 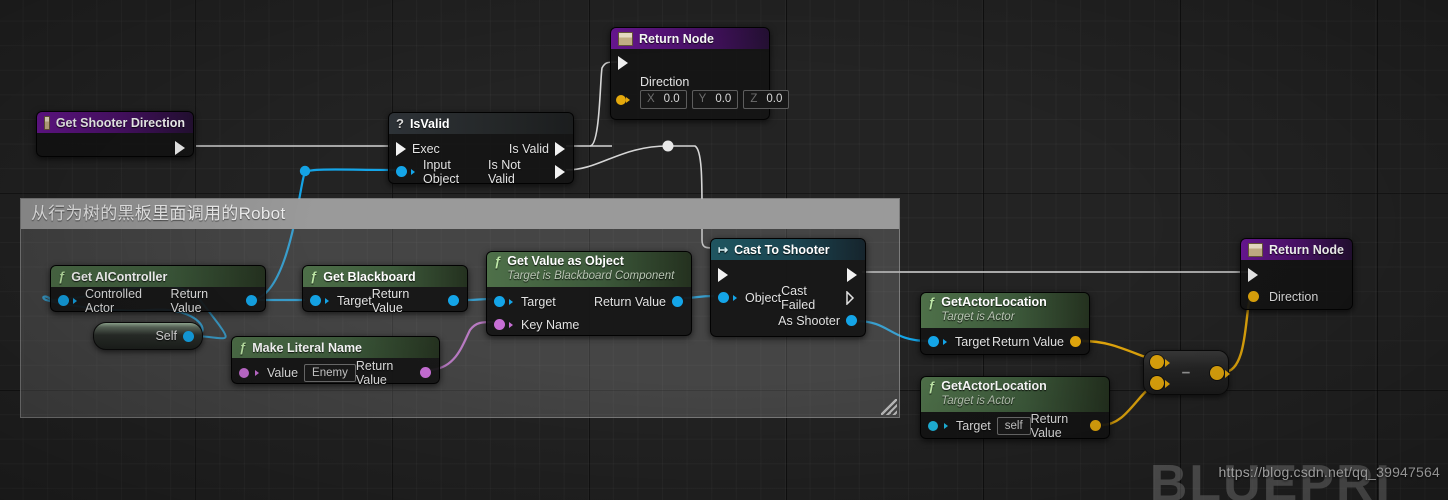 I want to click on pin-label-direction: Direction, so click(x=665, y=82).